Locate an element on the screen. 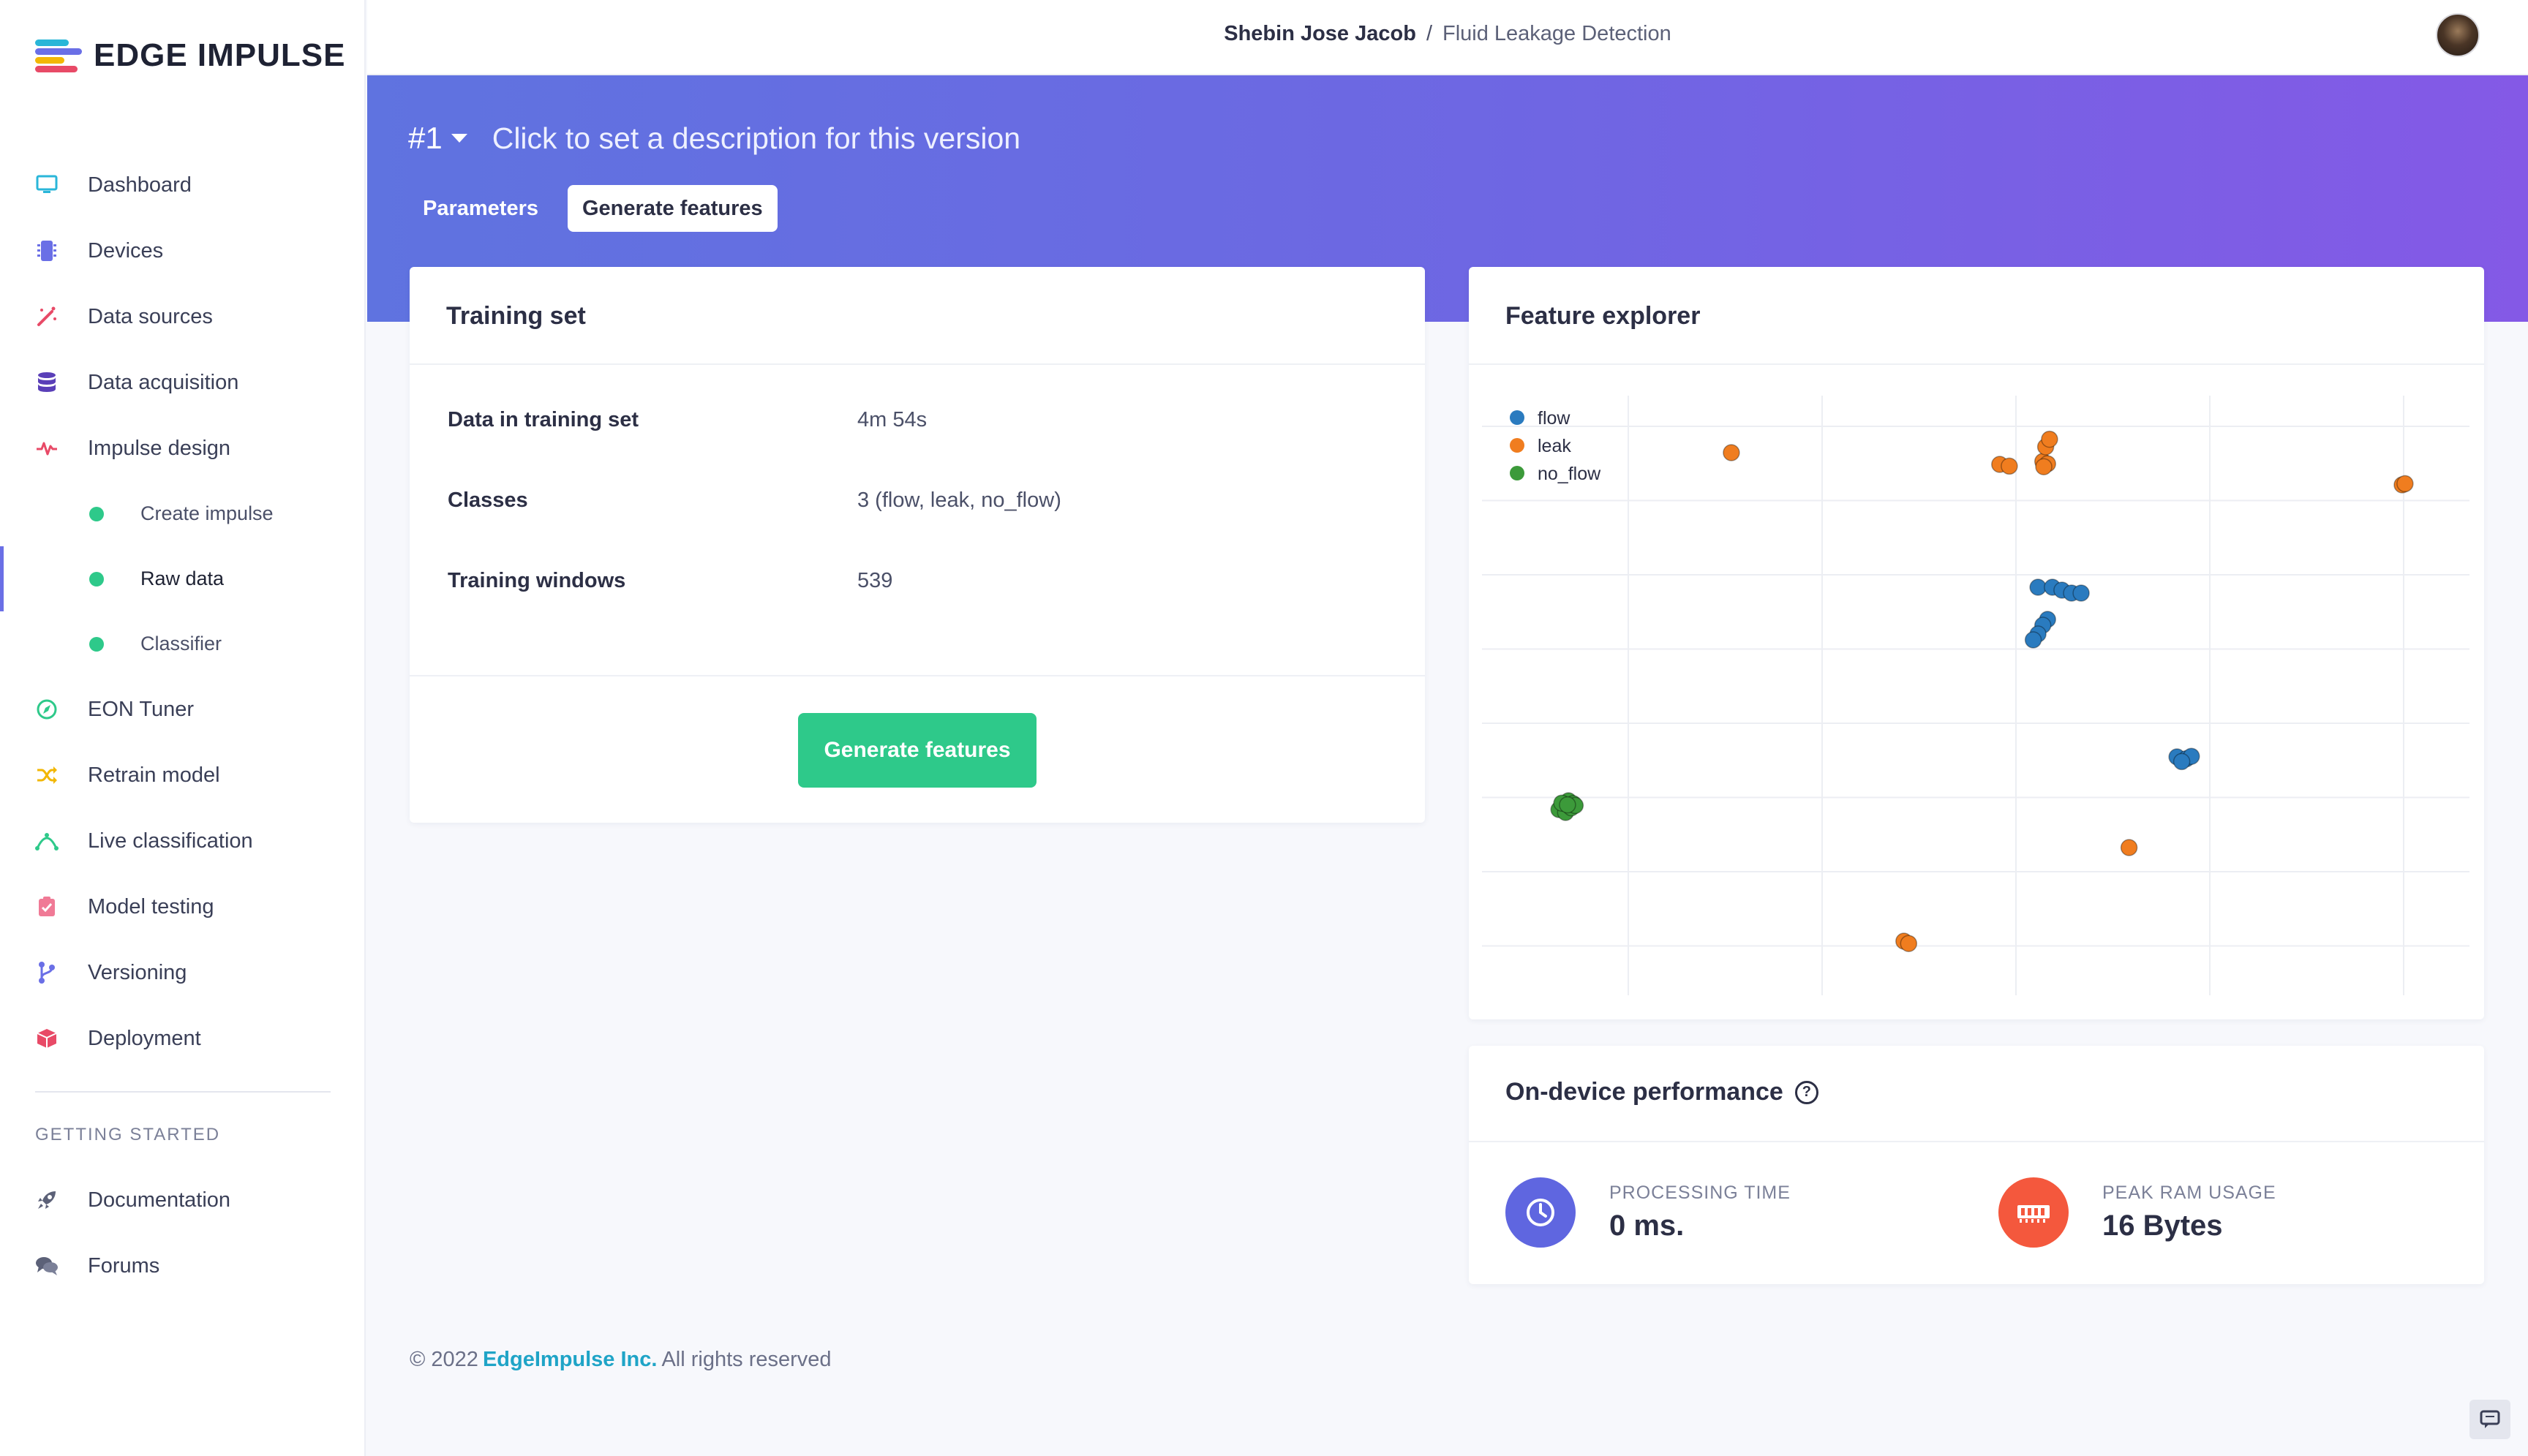 The width and height of the screenshot is (2528, 1456). sidebar-item-devices: Devices is located at coordinates (183, 251).